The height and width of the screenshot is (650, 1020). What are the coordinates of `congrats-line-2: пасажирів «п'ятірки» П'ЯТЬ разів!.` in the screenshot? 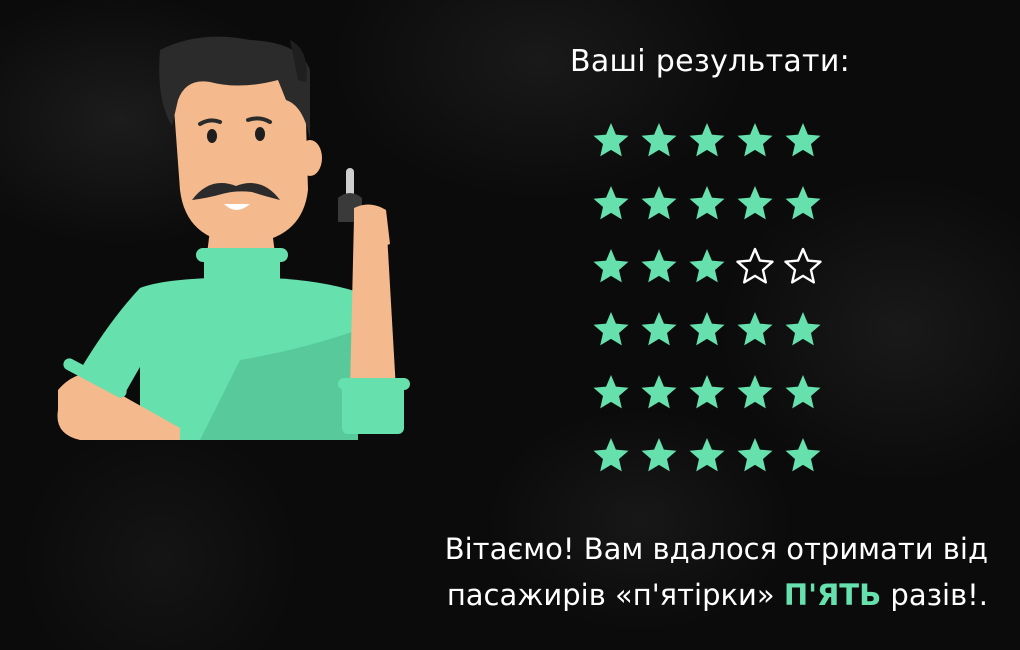 It's located at (674, 595).